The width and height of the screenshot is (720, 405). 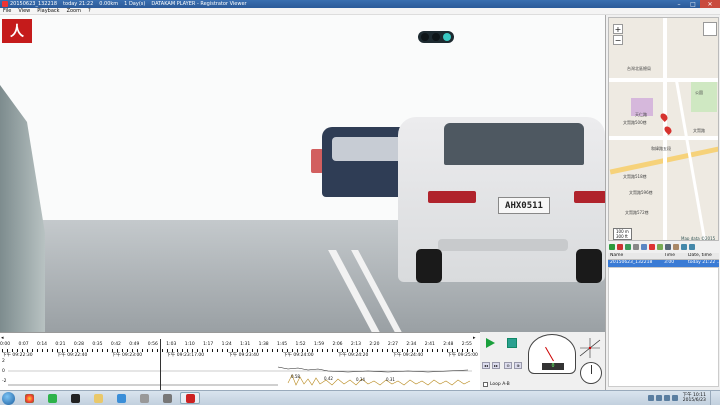 I want to click on volume-icon, so click(x=674, y=398).